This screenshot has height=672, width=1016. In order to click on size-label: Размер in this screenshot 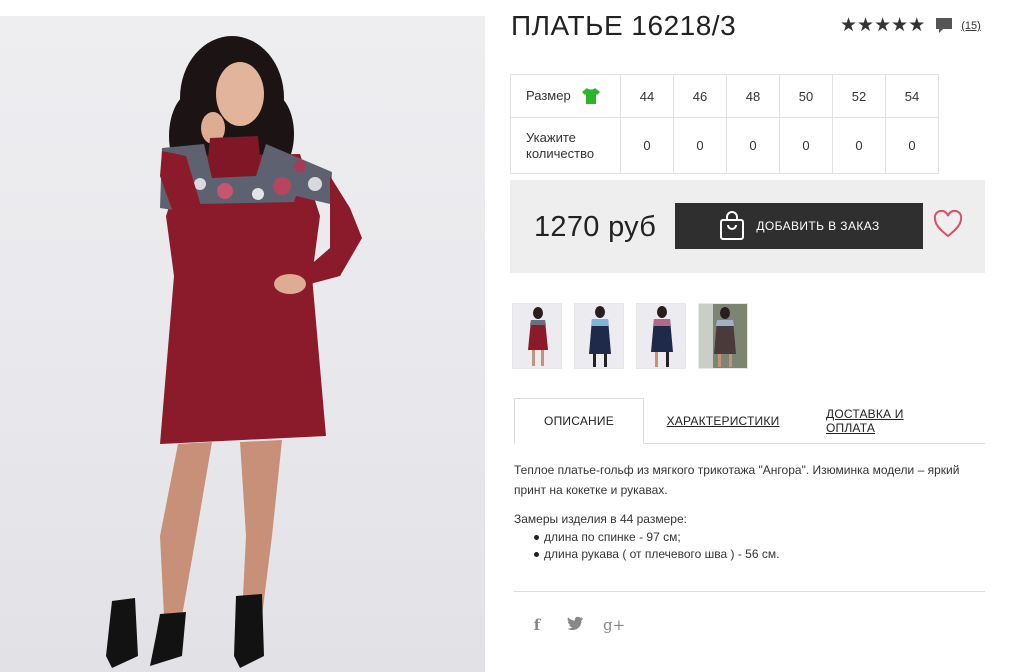, I will do `click(548, 95)`.